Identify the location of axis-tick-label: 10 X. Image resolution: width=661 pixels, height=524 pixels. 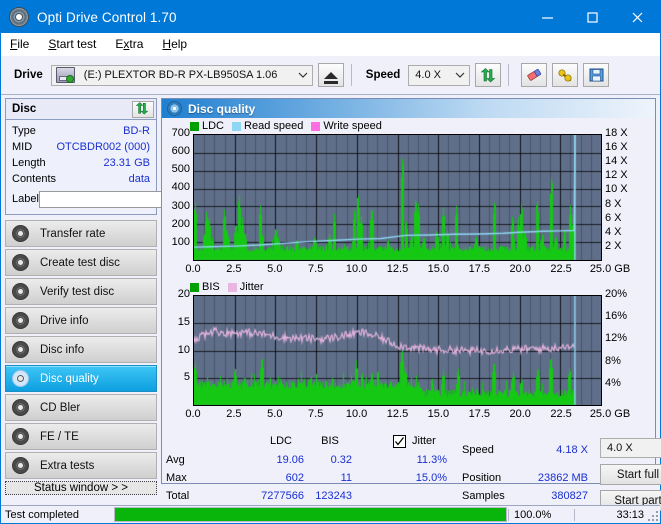
(616, 189).